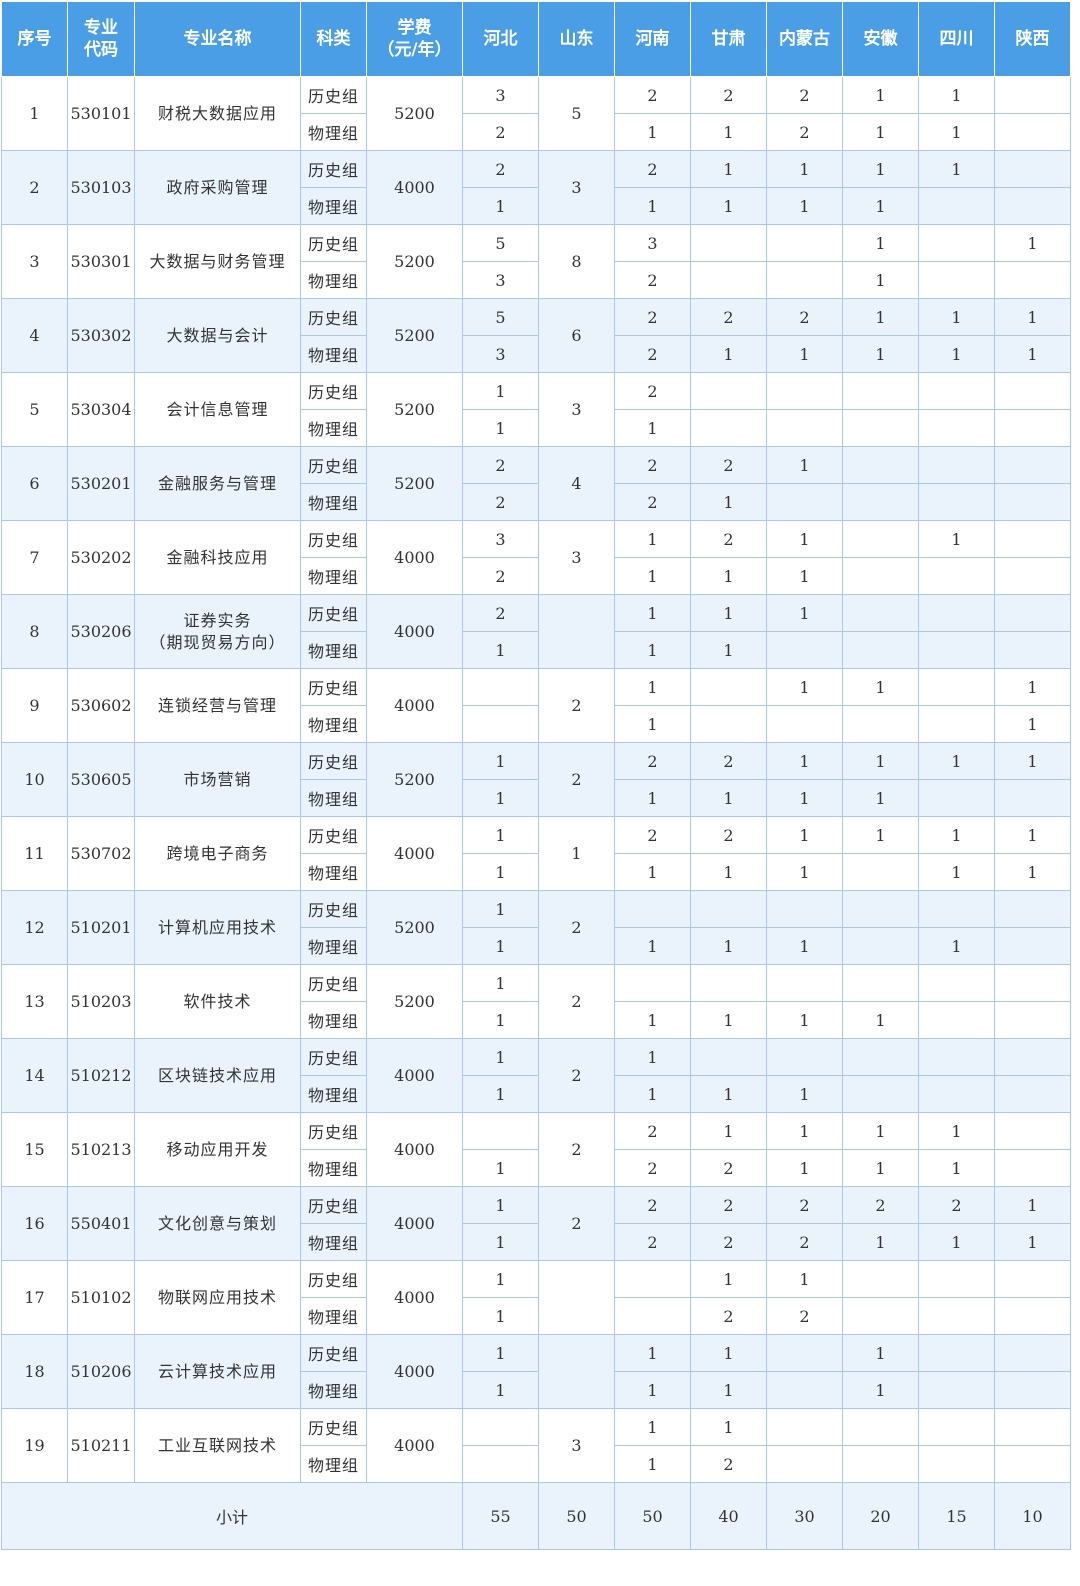 This screenshot has width=1080, height=1586. What do you see at coordinates (217, 1445) in the screenshot?
I see `cell-major-name: 工业互联网技术` at bounding box center [217, 1445].